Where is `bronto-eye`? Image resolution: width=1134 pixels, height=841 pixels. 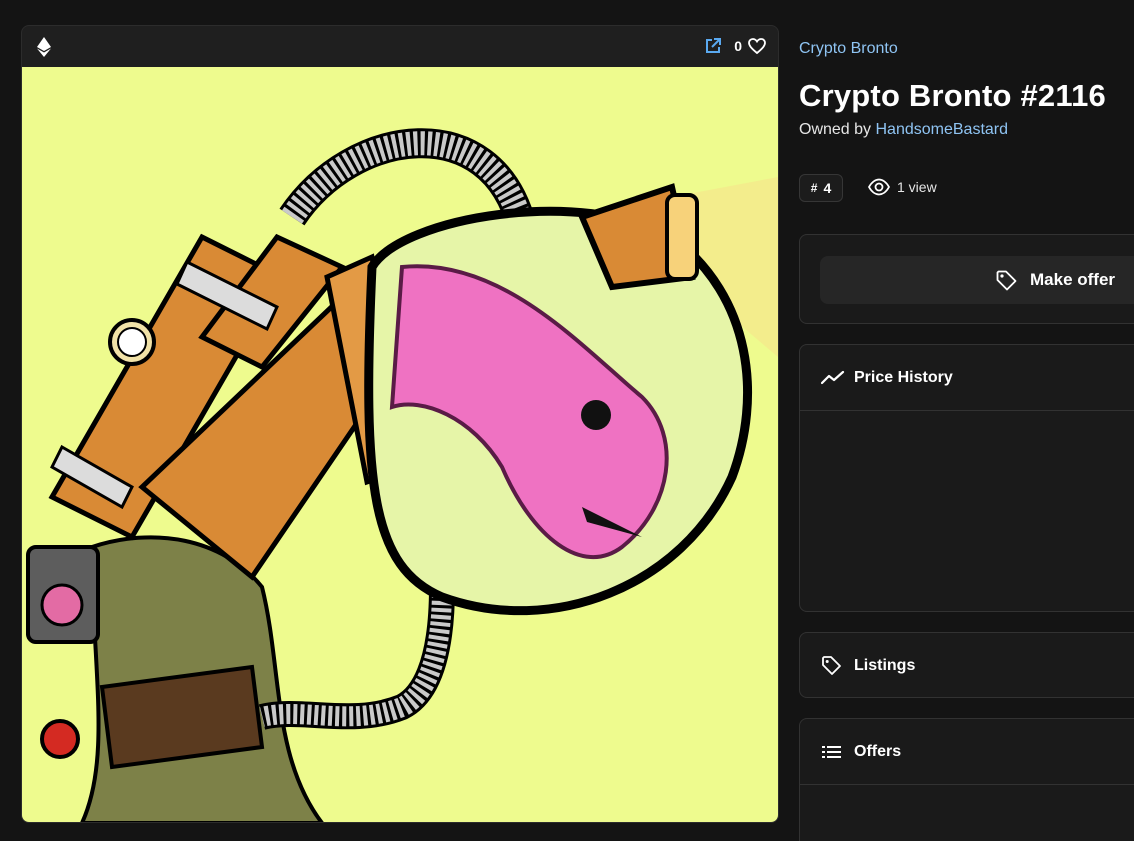 bronto-eye is located at coordinates (596, 415).